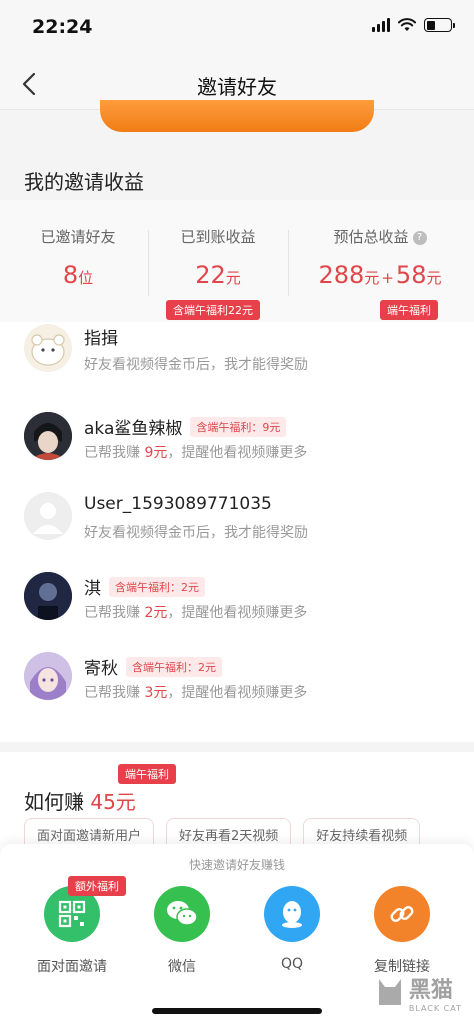  Describe the element at coordinates (147, 774) in the screenshot. I see `how-bonus-tag: 端午福利` at that location.